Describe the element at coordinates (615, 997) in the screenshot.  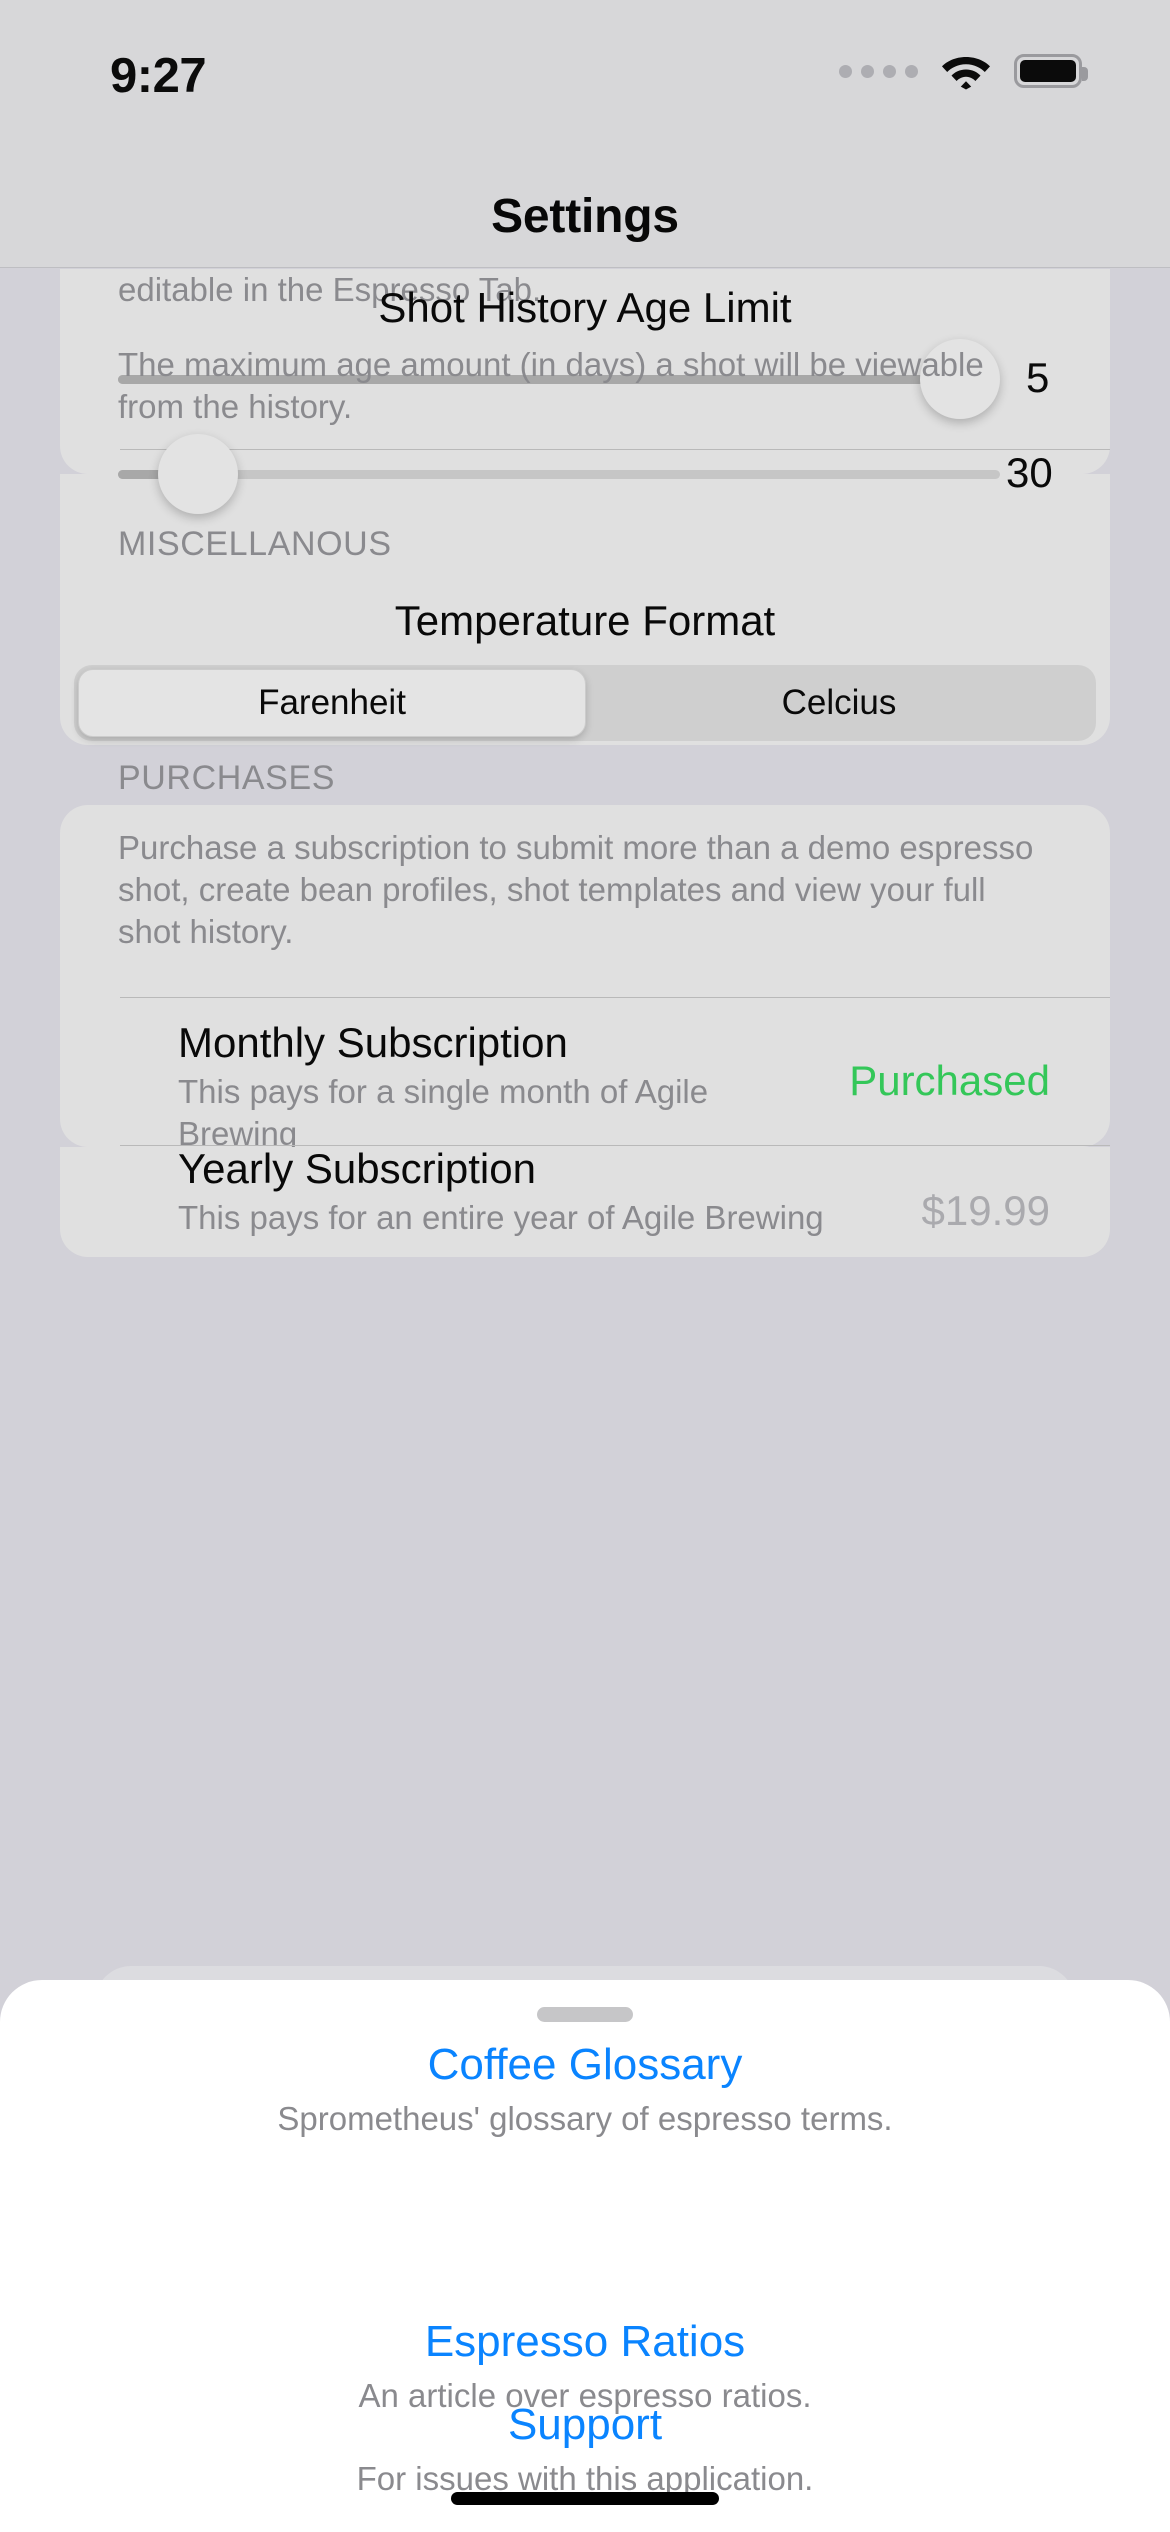
I see `purchase-row-separator` at that location.